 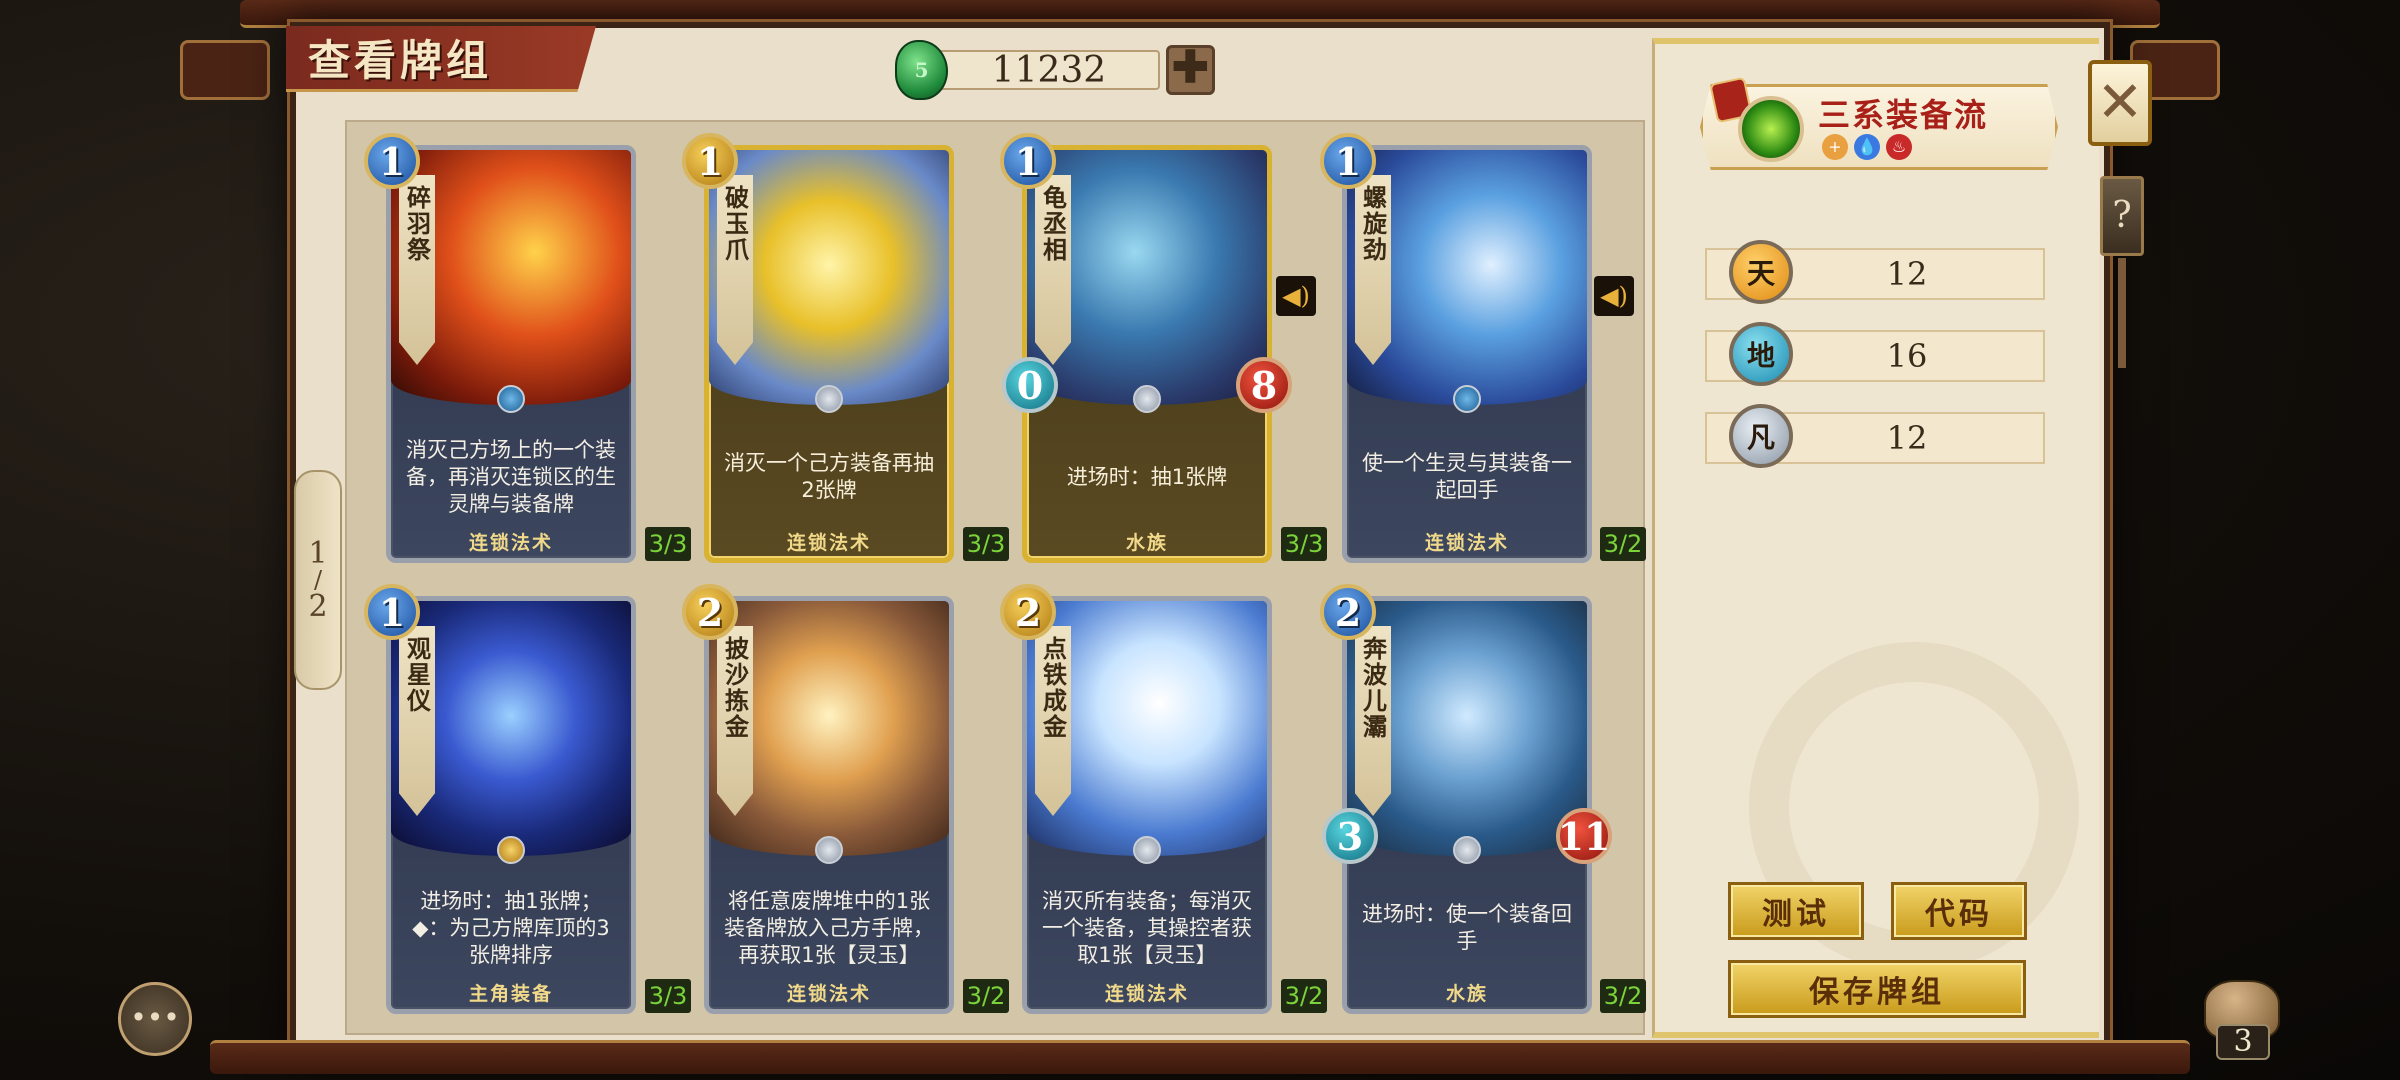 What do you see at coordinates (1030, 385) in the screenshot?
I see `card-attack: 0` at bounding box center [1030, 385].